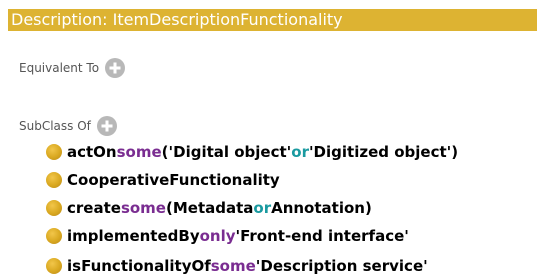 The width and height of the screenshot is (537, 278). I want to click on equivalent-to-section: Equivalent To, so click(72, 68).